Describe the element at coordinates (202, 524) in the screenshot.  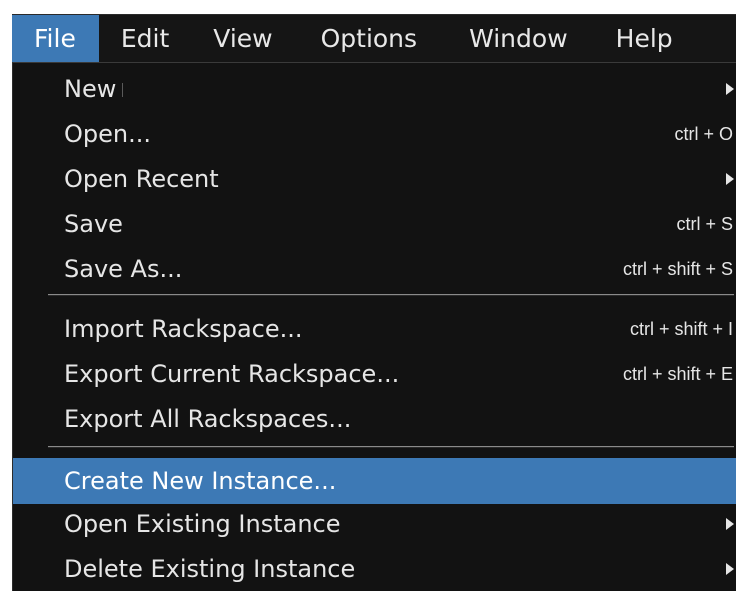
I see `menu-item-label: Open Existing Instance` at that location.